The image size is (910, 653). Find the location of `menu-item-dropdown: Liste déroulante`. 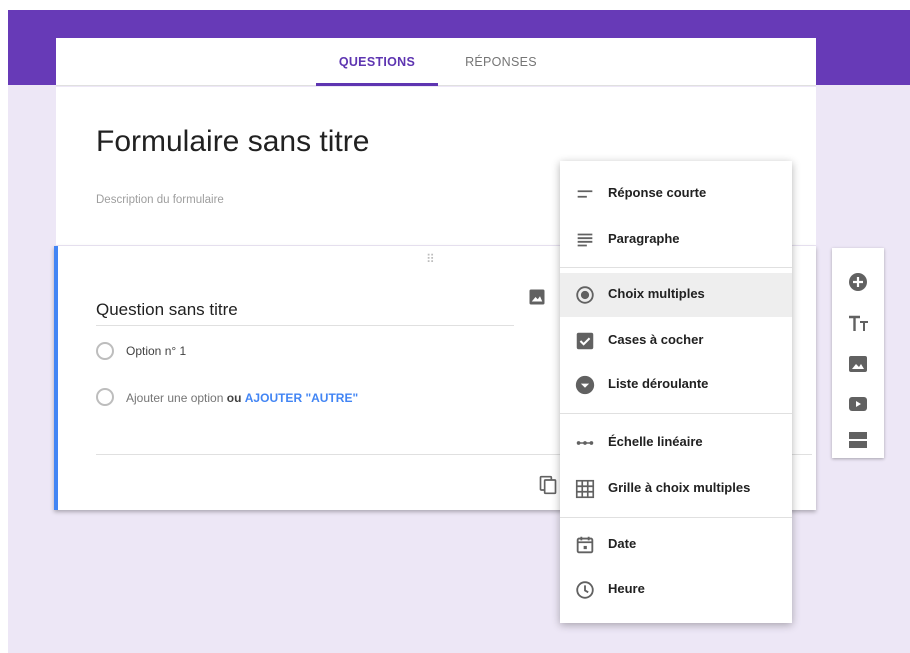

menu-item-dropdown: Liste déroulante is located at coordinates (676, 385).